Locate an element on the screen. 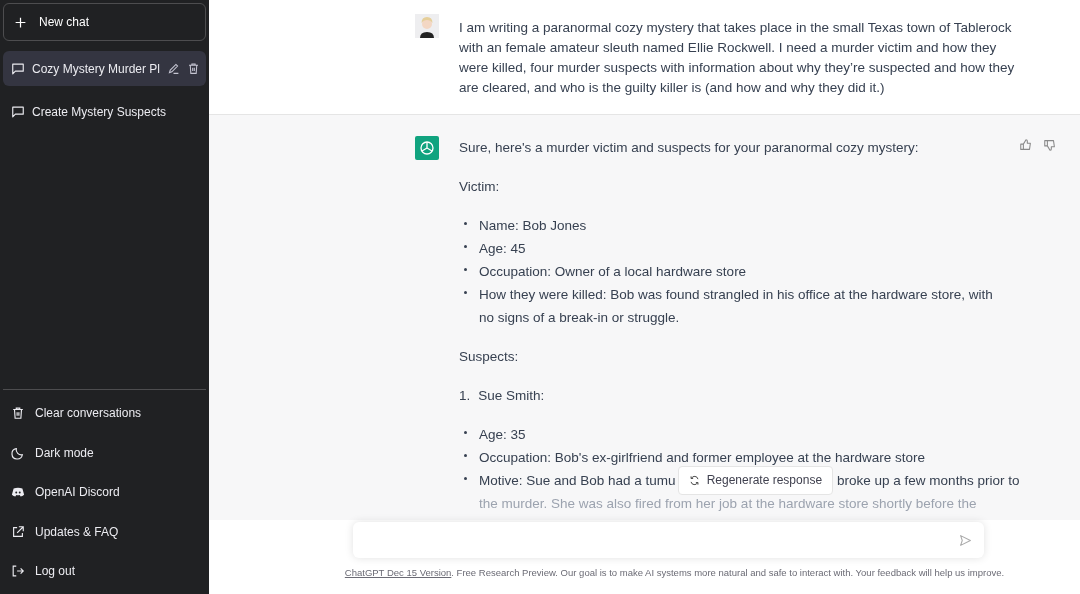  list-item-text: Sue Smith: is located at coordinates (511, 396).